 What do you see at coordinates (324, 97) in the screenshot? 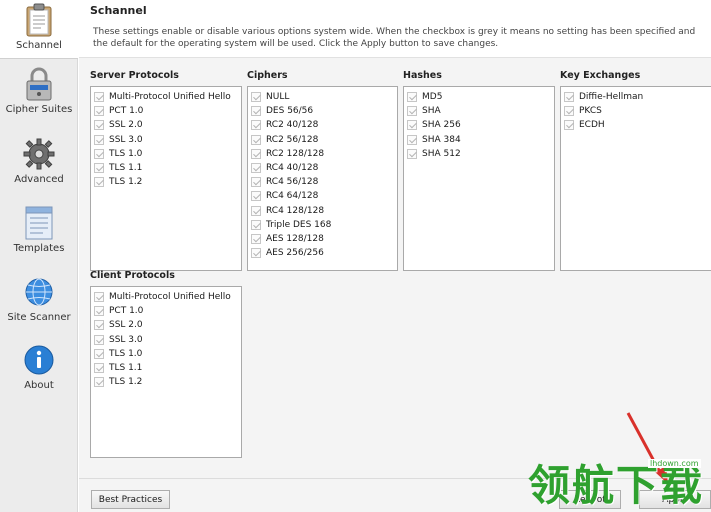
I see `checkbox-row: NULL` at bounding box center [324, 97].